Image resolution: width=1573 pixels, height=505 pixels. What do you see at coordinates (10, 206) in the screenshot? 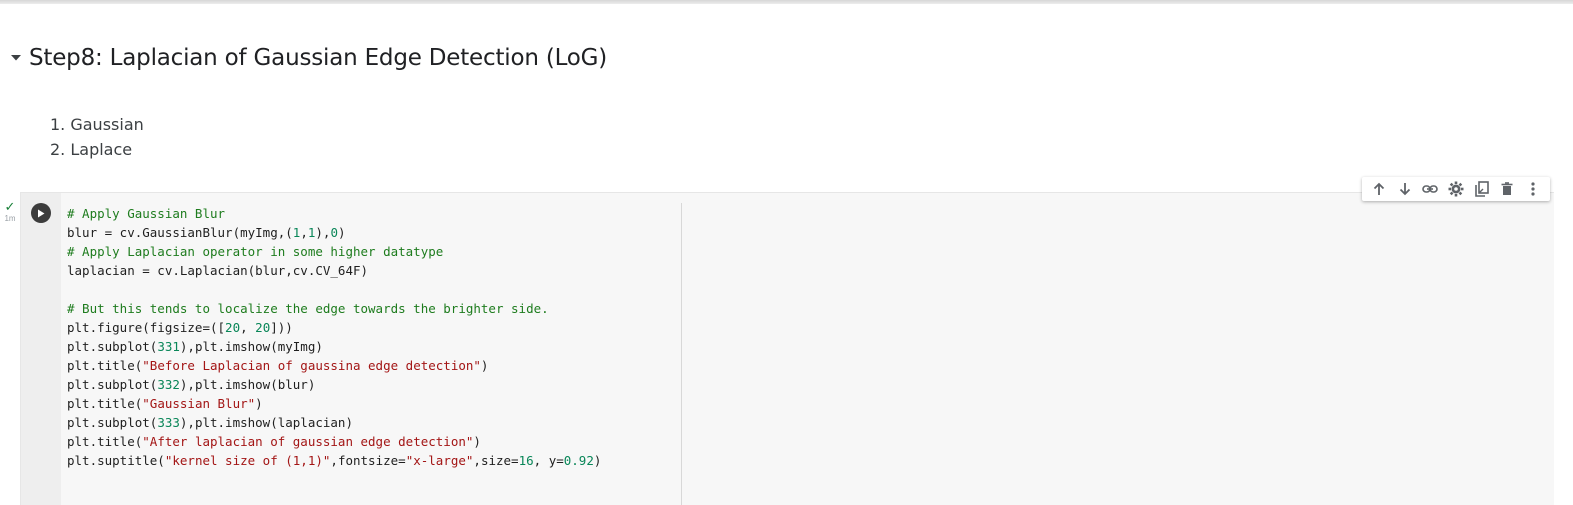
I see `check-icon: ✓` at bounding box center [10, 206].